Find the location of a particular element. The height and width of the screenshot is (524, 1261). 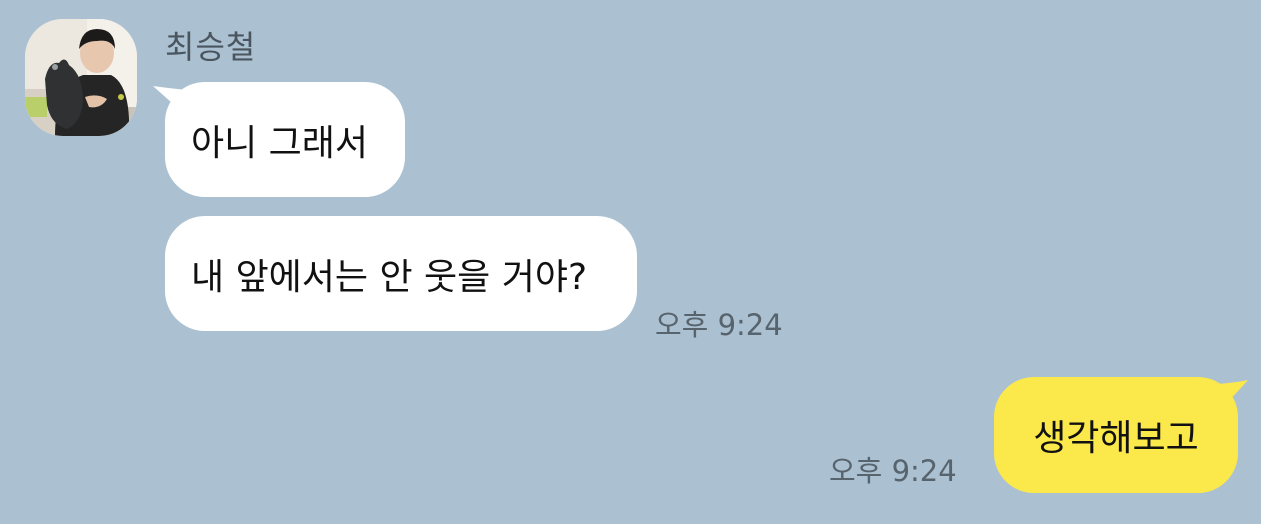

message-bubble-outgoing: 생각해보고 is located at coordinates (1116, 435).